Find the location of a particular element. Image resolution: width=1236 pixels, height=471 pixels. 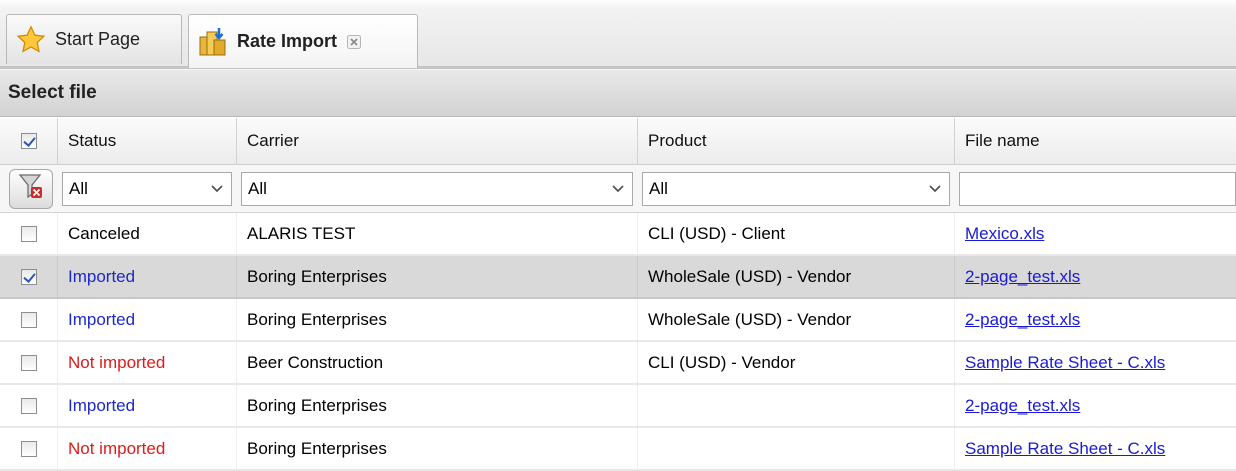

status-filter-select: All is located at coordinates (147, 188).